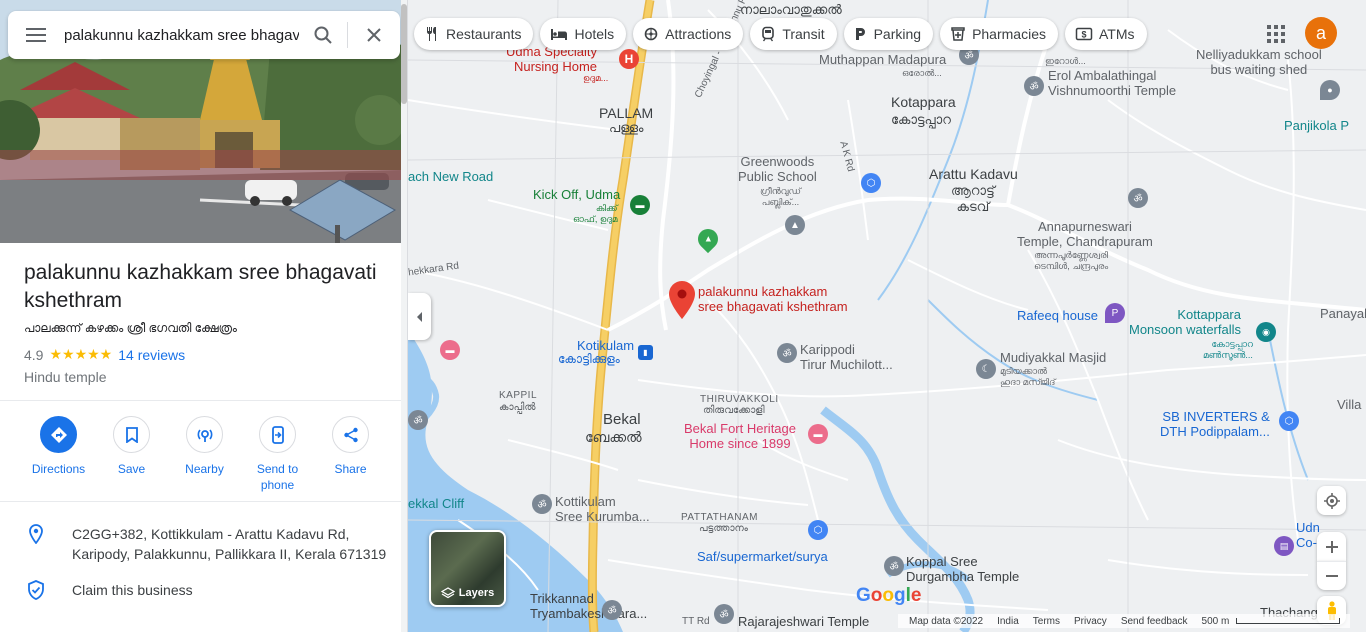 The width and height of the screenshot is (1366, 632). What do you see at coordinates (640, 205) in the screenshot?
I see `restaurant-pin-icon: ▬` at bounding box center [640, 205].